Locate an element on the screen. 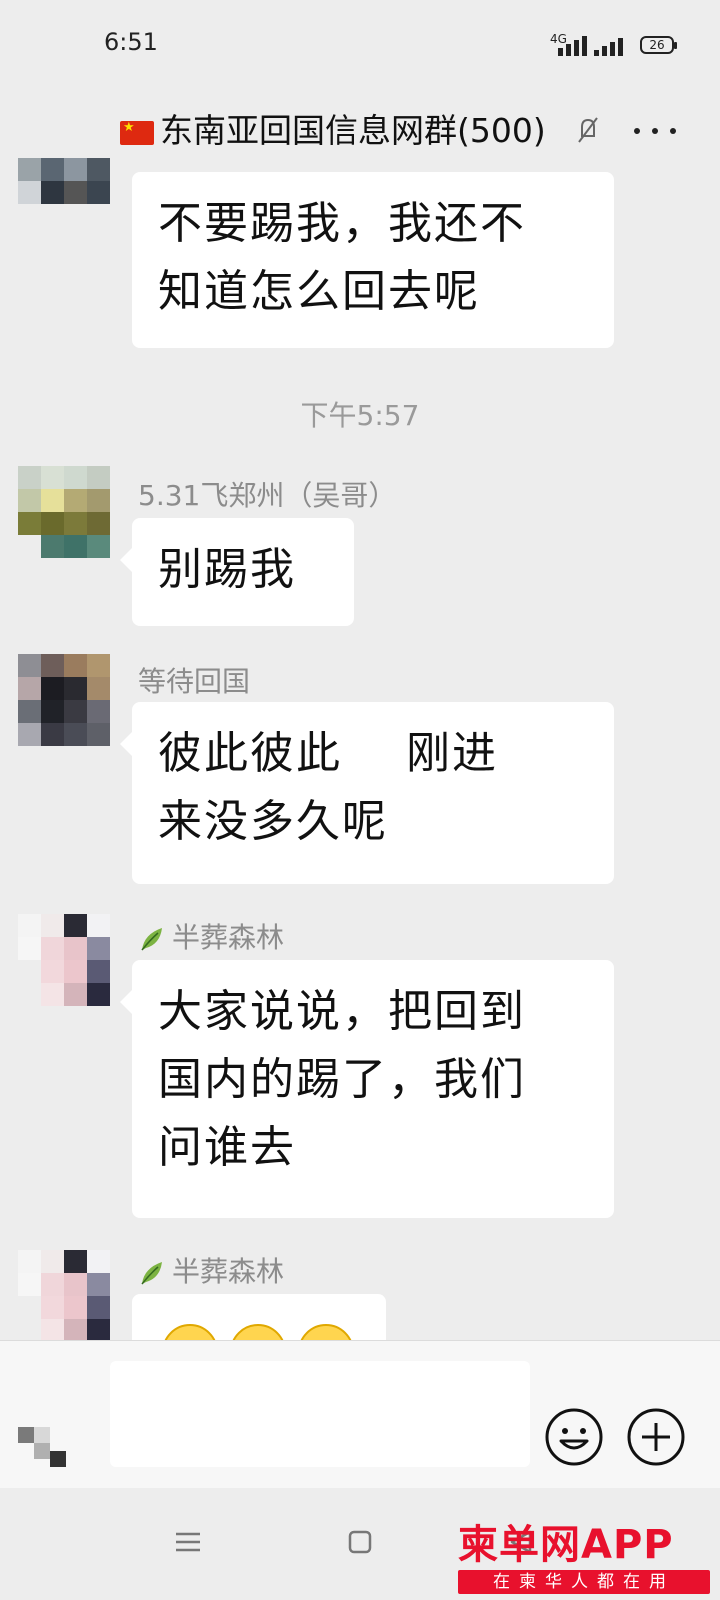 This screenshot has height=1600, width=720. china-flag-icon is located at coordinates (137, 132).